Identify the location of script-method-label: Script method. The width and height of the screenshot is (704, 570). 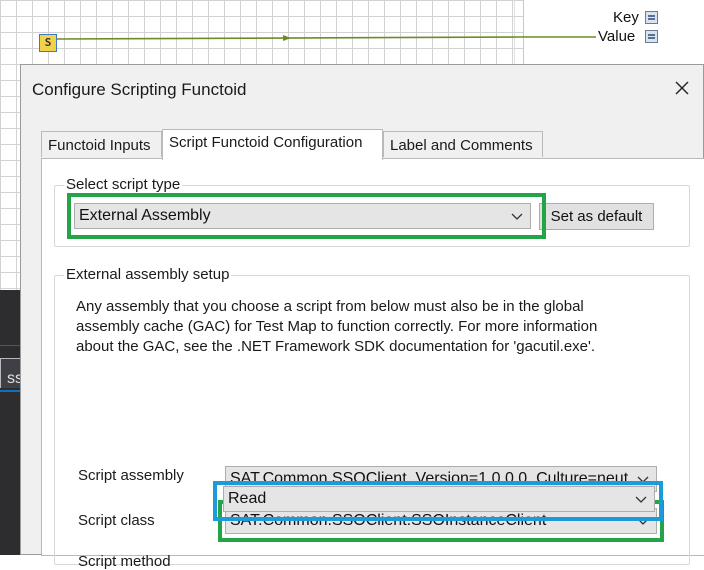
(124, 561).